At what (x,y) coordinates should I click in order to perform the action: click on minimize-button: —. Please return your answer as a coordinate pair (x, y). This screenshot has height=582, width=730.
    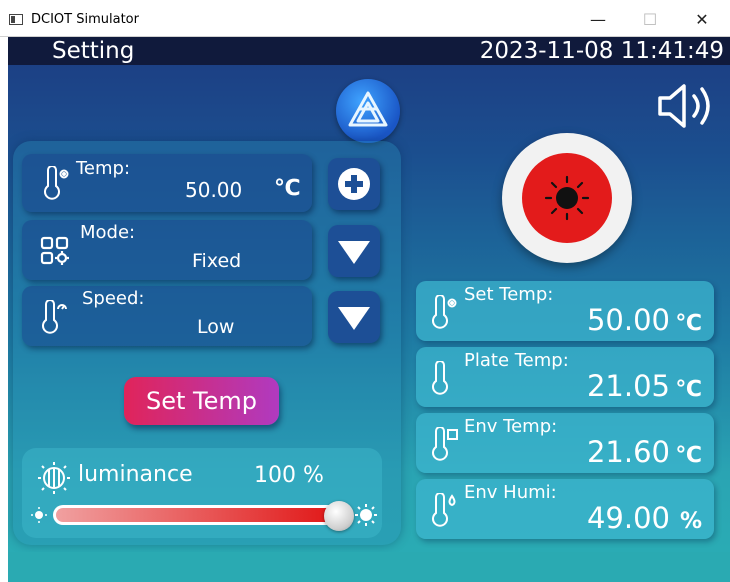
    Looking at the image, I should click on (598, 20).